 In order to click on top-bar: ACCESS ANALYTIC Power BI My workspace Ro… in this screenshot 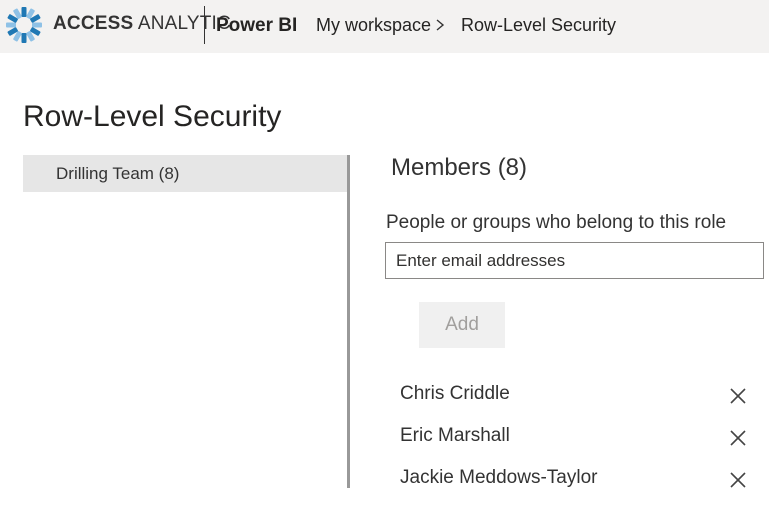, I will do `click(384, 26)`.